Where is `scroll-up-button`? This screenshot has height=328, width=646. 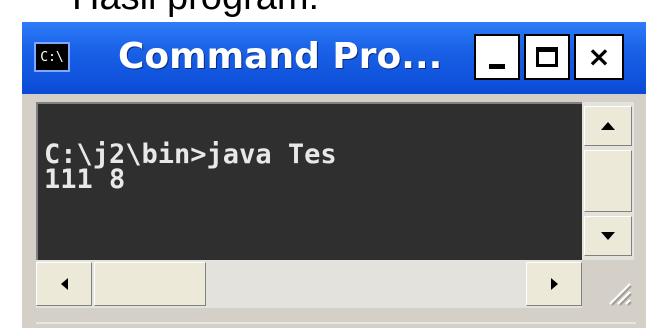 scroll-up-button is located at coordinates (608, 126).